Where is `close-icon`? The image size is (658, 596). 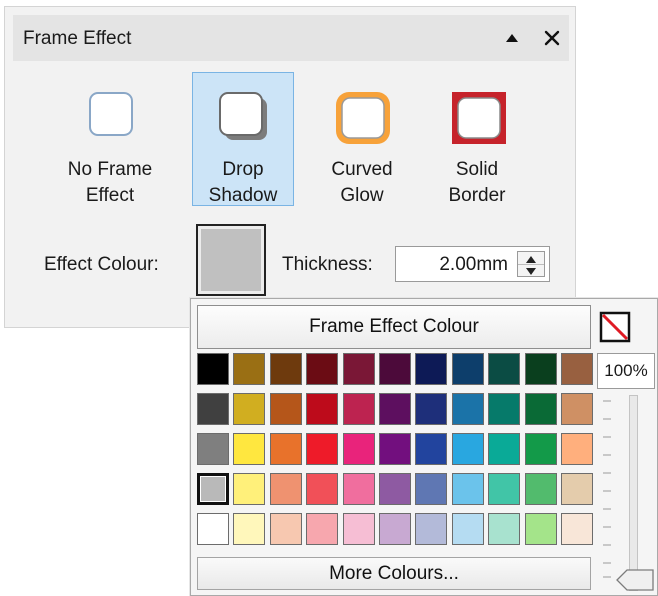
close-icon is located at coordinates (552, 38).